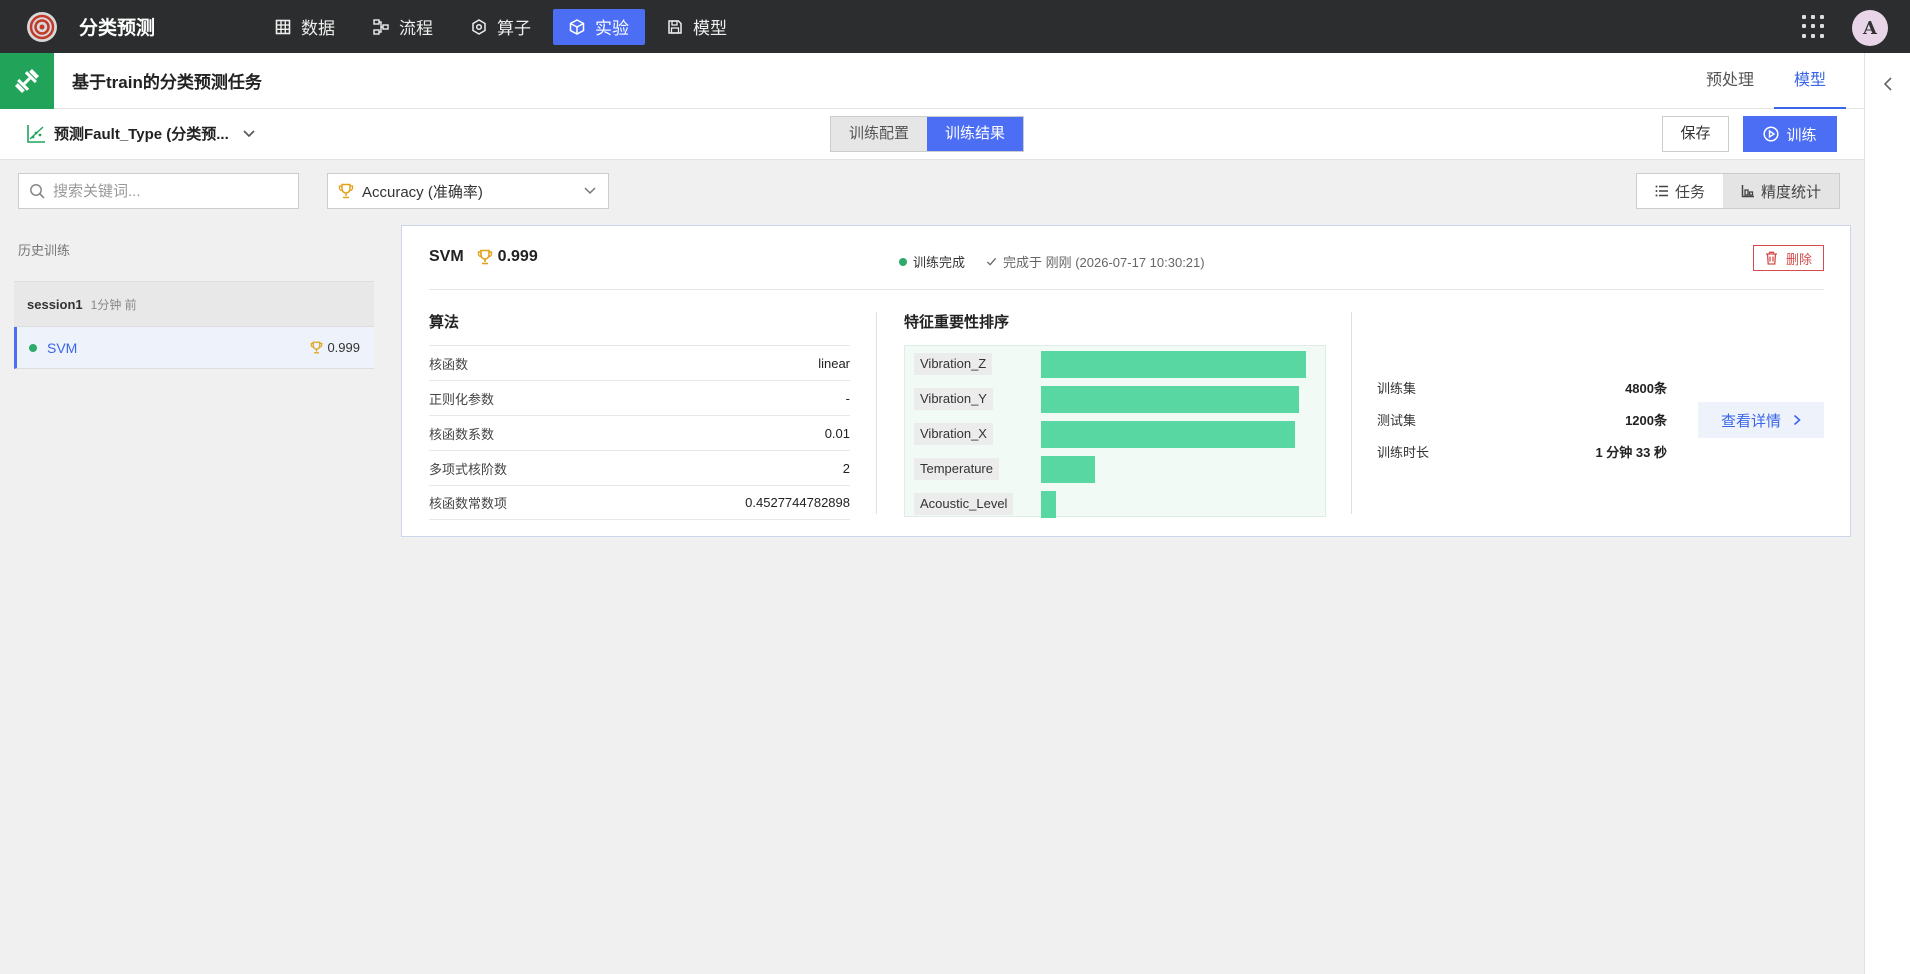  What do you see at coordinates (1646, 420) in the screenshot?
I see `stat-value: 1200条` at bounding box center [1646, 420].